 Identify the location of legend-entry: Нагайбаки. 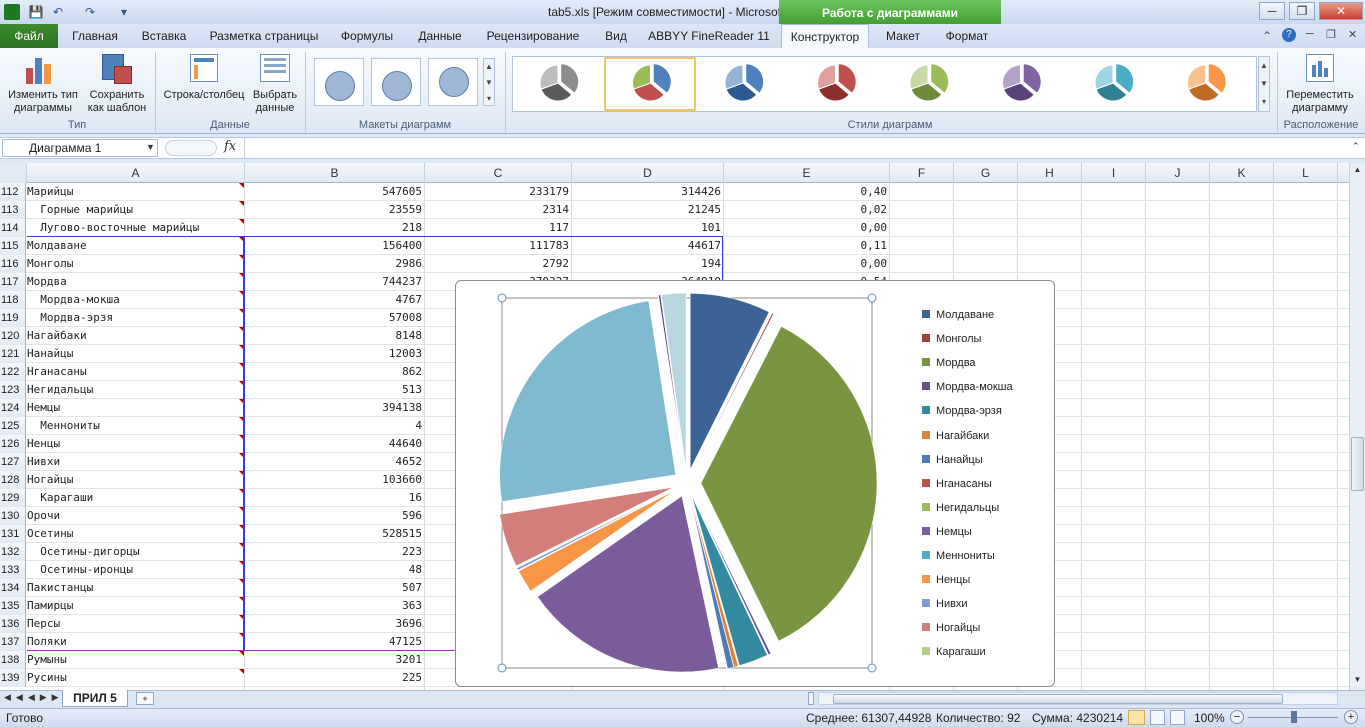
(955, 436).